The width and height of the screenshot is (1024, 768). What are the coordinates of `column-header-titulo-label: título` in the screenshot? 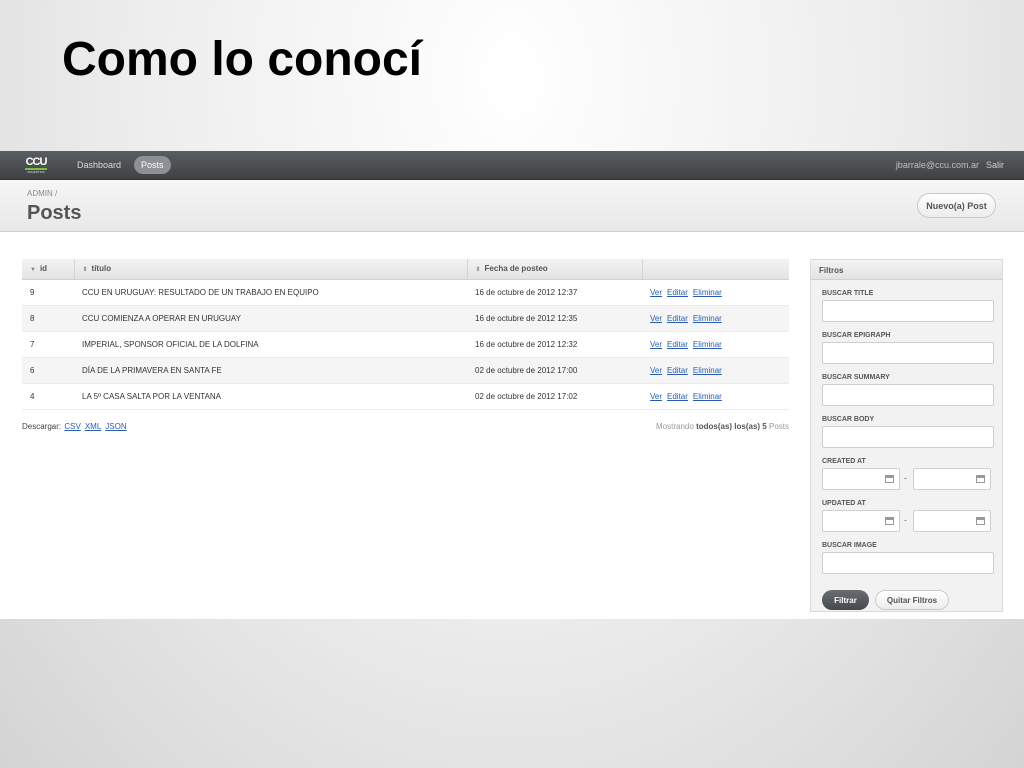 It's located at (101, 269).